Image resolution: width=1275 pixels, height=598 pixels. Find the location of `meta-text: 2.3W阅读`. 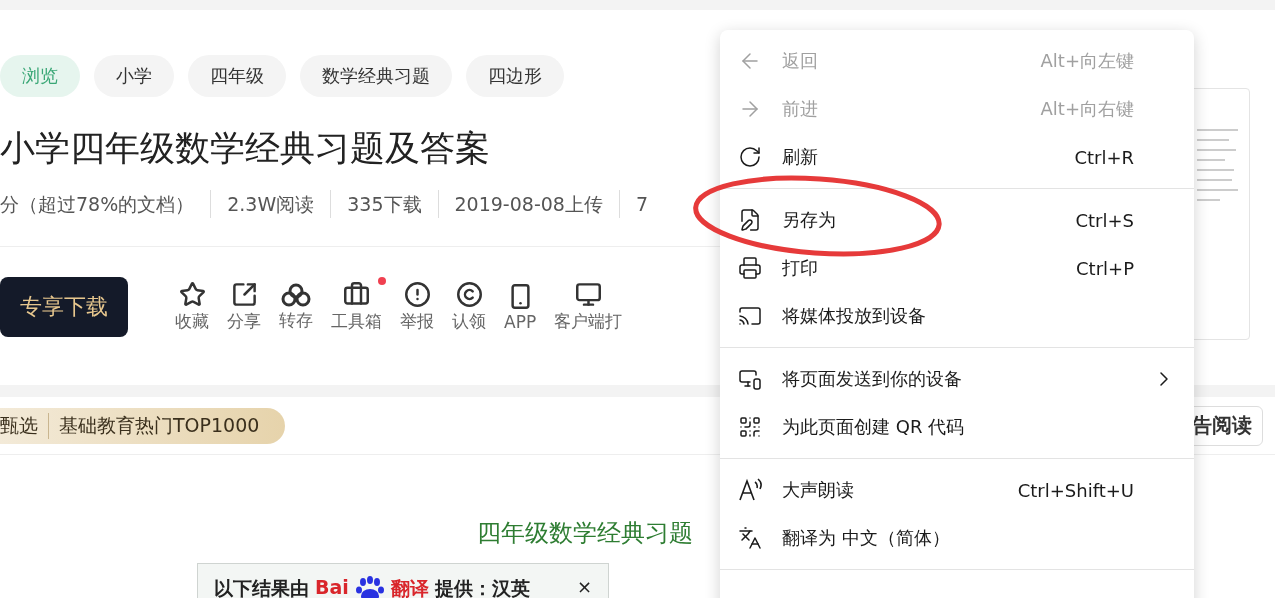

meta-text: 2.3W阅读 is located at coordinates (270, 204).